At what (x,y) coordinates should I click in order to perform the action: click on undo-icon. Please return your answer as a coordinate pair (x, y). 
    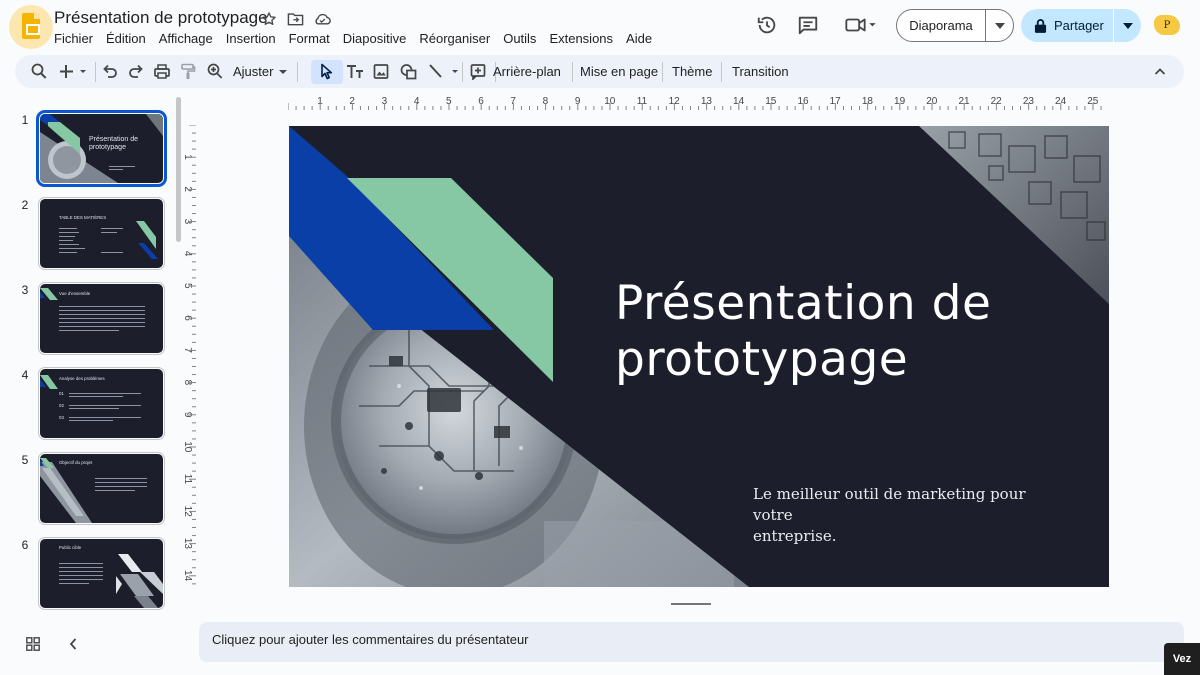
    Looking at the image, I should click on (110, 71).